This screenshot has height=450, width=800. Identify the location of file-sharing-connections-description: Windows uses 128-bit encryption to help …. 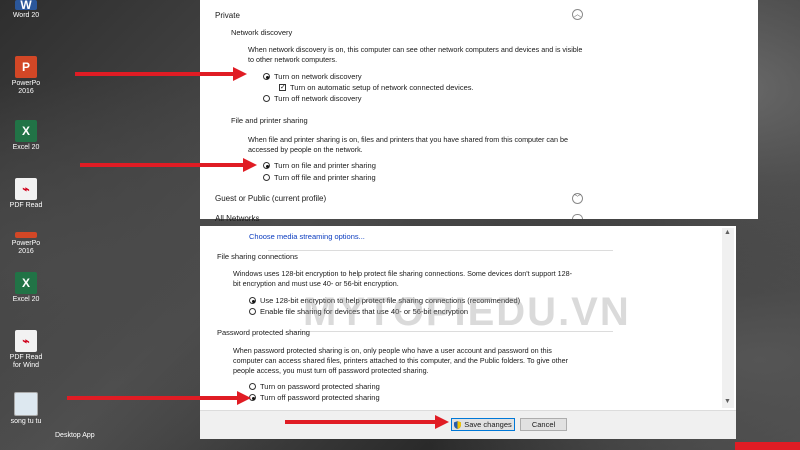
(402, 278).